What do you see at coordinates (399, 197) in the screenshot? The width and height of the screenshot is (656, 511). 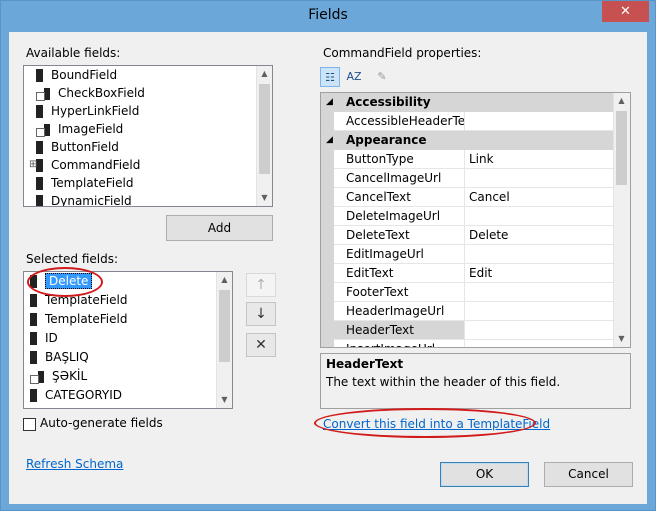 I see `property-name: CancelText` at bounding box center [399, 197].